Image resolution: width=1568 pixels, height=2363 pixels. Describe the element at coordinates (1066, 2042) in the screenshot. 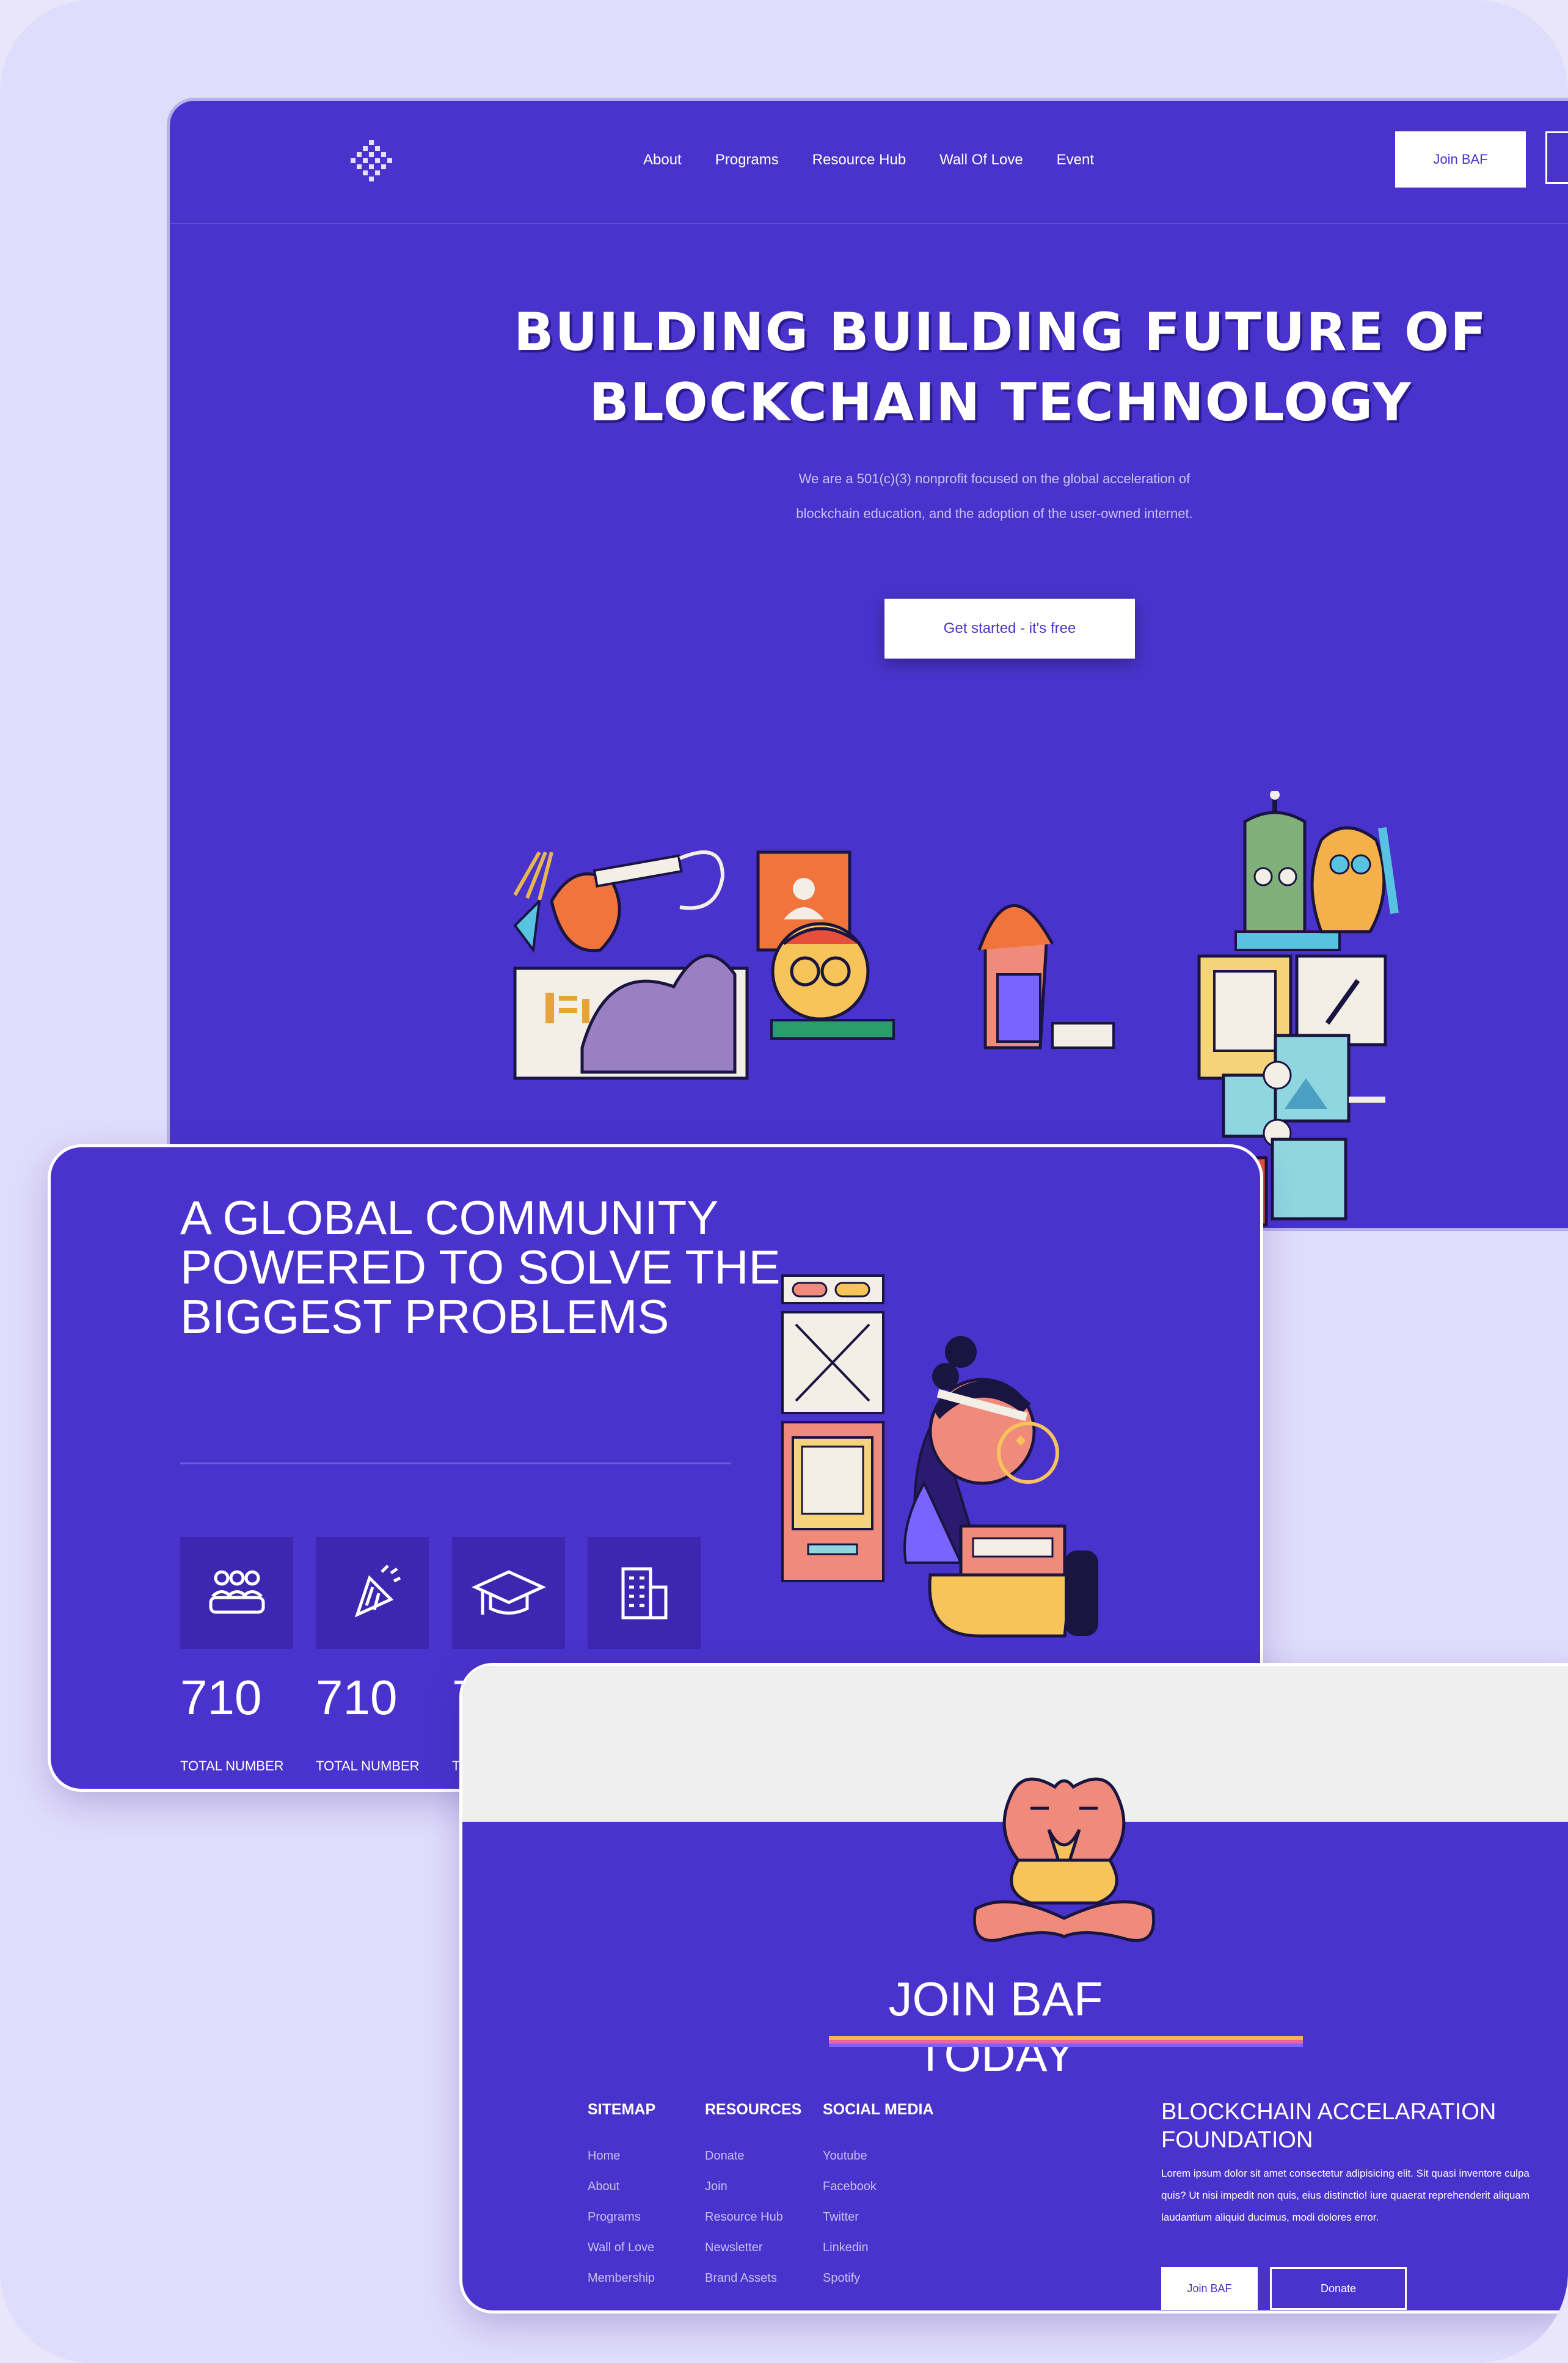

I see `join-title-underline` at that location.